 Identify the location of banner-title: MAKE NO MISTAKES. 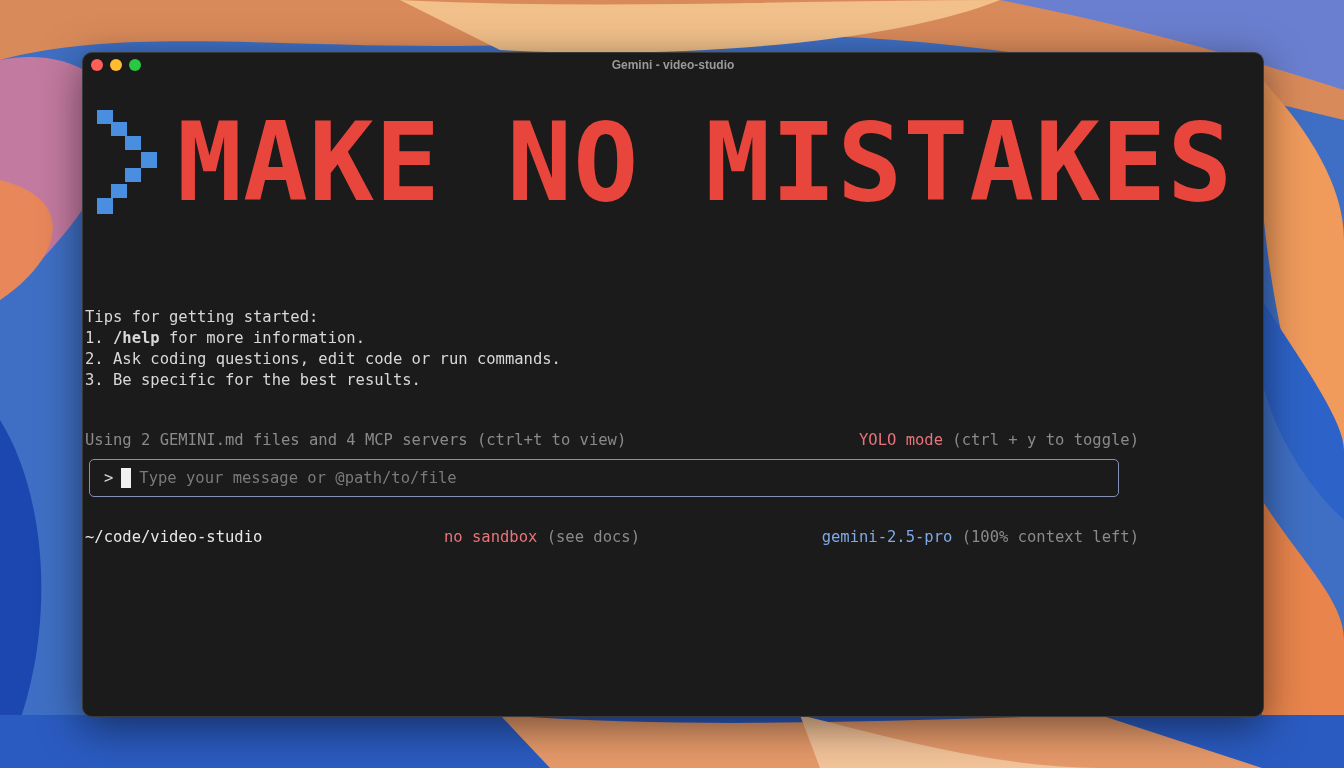
(705, 162).